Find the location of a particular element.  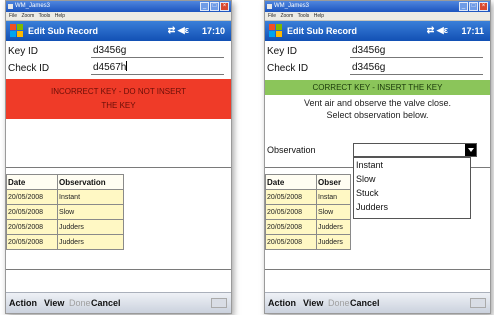

column-header-observation: Obser is located at coordinates (333, 182).